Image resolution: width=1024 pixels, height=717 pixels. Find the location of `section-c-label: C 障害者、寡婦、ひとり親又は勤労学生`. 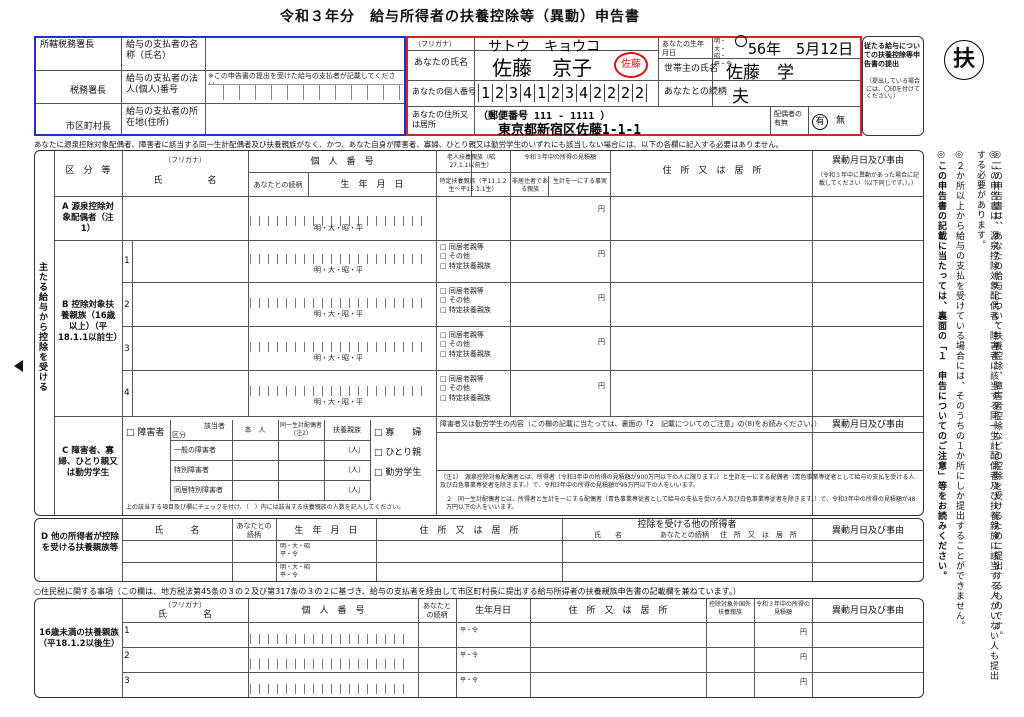

section-c-label: C 障害者、寡婦、ひとり親又は勤労学生 is located at coordinates (88, 462).